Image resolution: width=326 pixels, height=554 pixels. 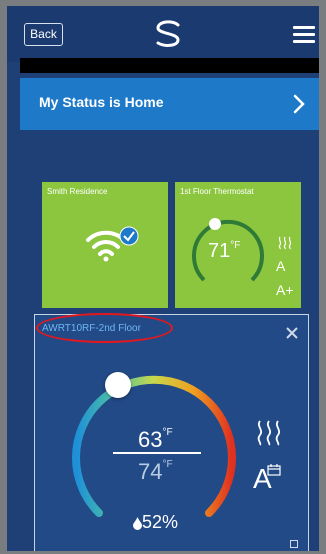 I want to click on mode-icon: A, so click(x=281, y=266).